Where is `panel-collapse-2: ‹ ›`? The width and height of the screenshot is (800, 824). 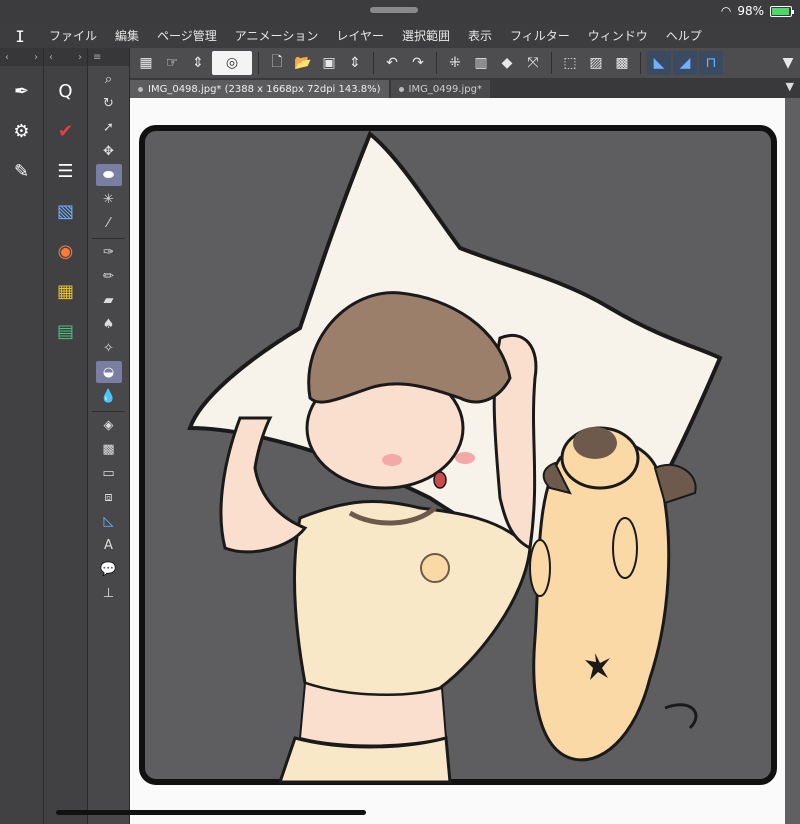 panel-collapse-2: ‹ › is located at coordinates (65, 57).